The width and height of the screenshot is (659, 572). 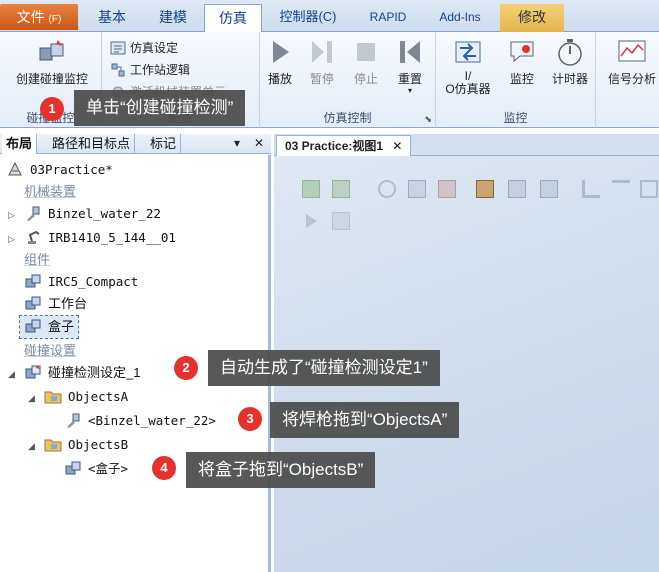 What do you see at coordinates (86, 445) in the screenshot?
I see `tree-item-objects-b: ObjectsB` at bounding box center [86, 445].